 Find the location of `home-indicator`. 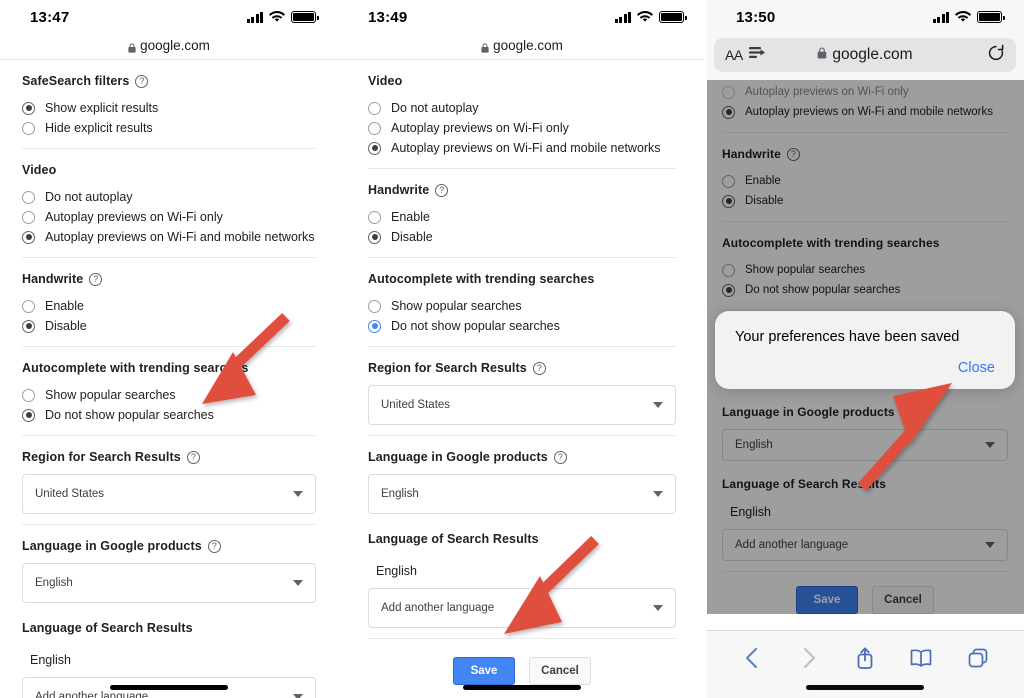

home-indicator is located at coordinates (522, 687).